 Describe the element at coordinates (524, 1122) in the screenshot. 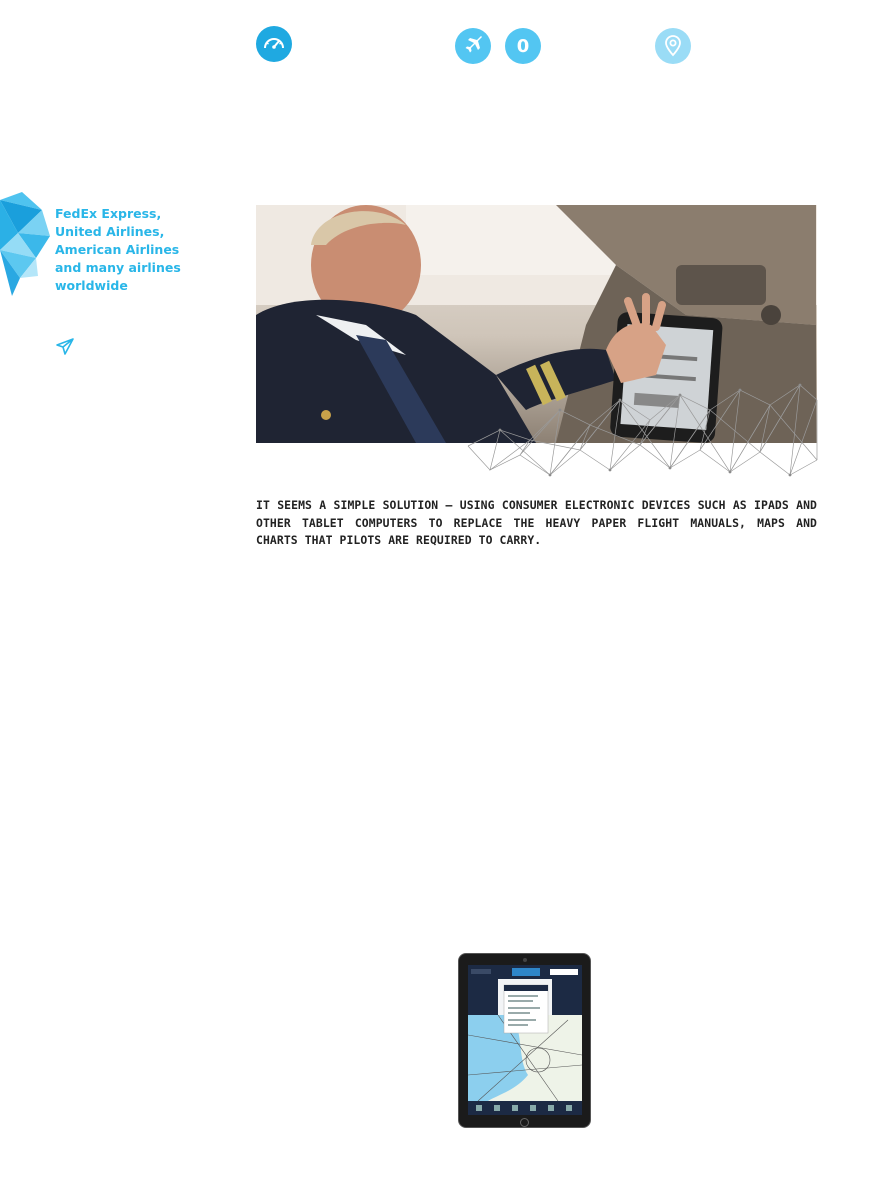

I see `tablet-home-button` at that location.